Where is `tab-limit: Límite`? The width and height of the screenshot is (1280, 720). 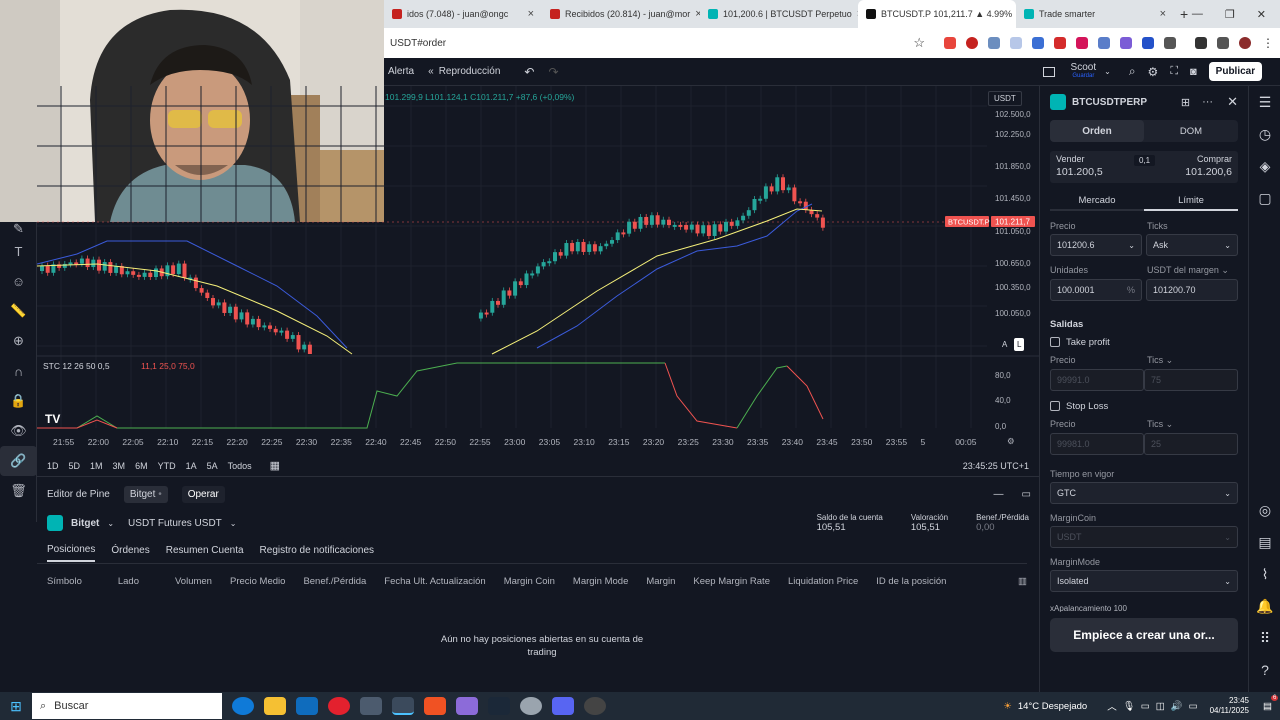 tab-limit: Límite is located at coordinates (1191, 201).